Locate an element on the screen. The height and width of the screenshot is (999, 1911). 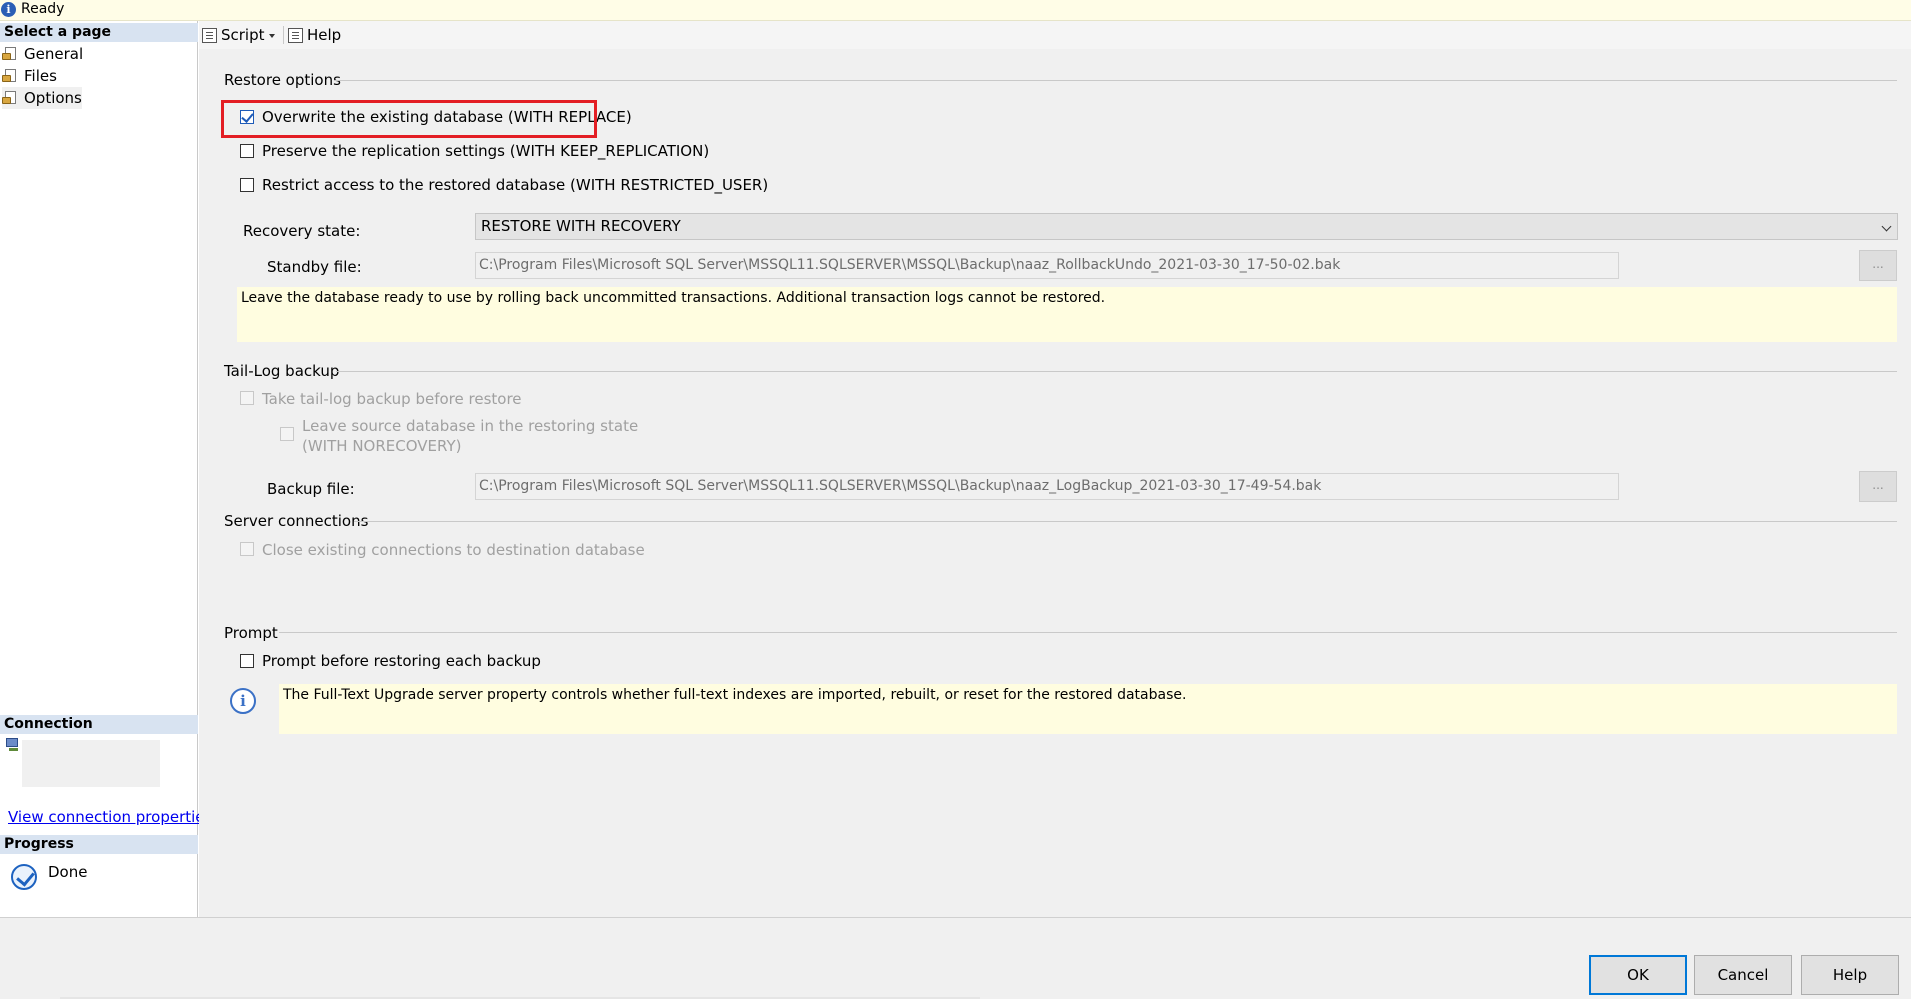
restrict-access-checkbox is located at coordinates (247, 185).